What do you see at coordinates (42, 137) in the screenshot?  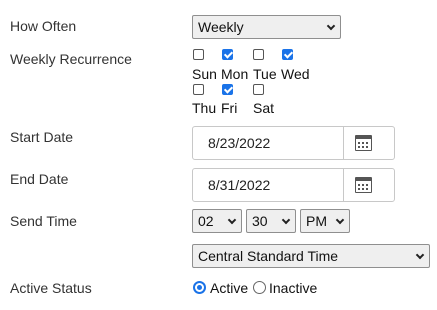 I see `start-date-label: Start Date` at bounding box center [42, 137].